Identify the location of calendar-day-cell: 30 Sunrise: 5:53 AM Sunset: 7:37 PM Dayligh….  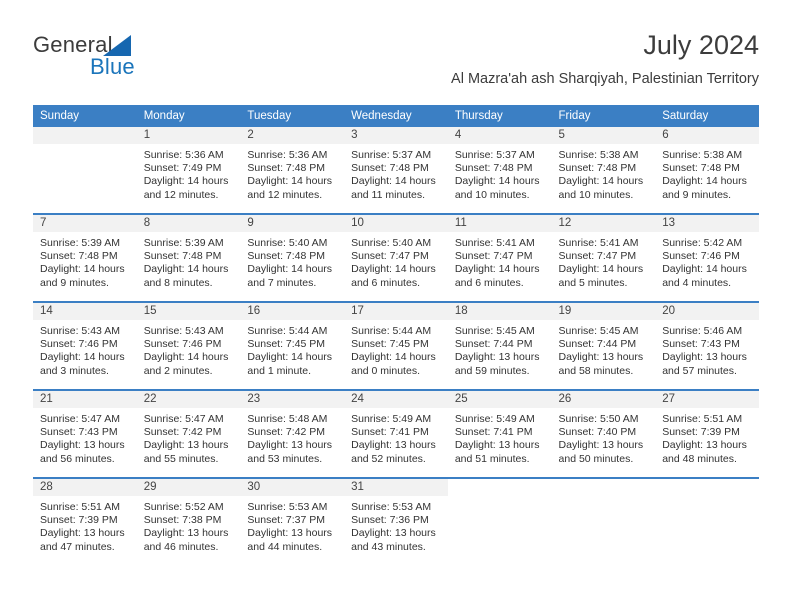
(292, 521).